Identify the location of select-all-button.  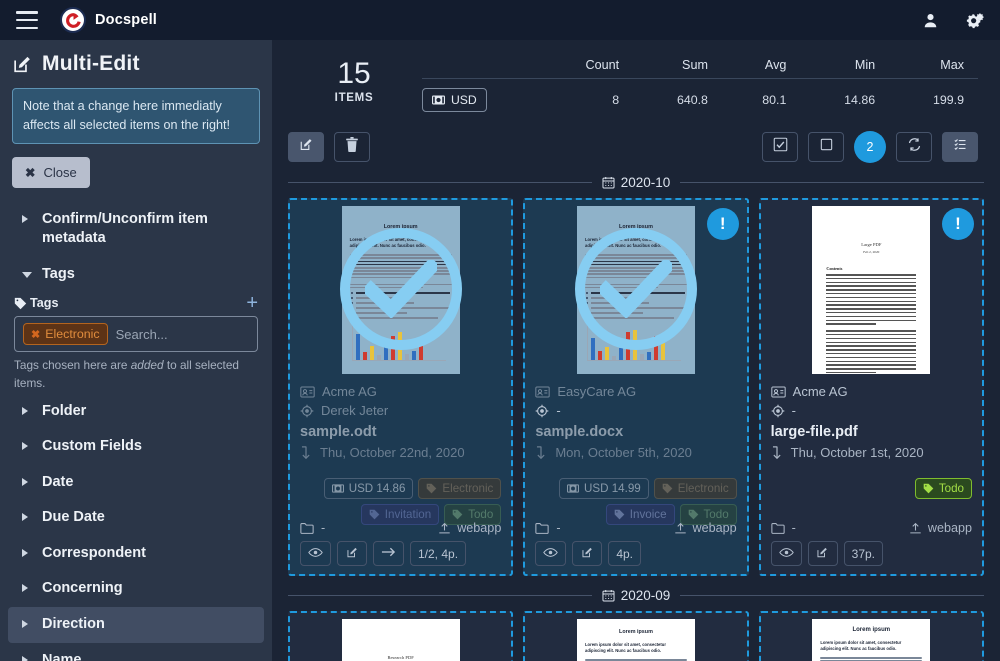
(780, 147).